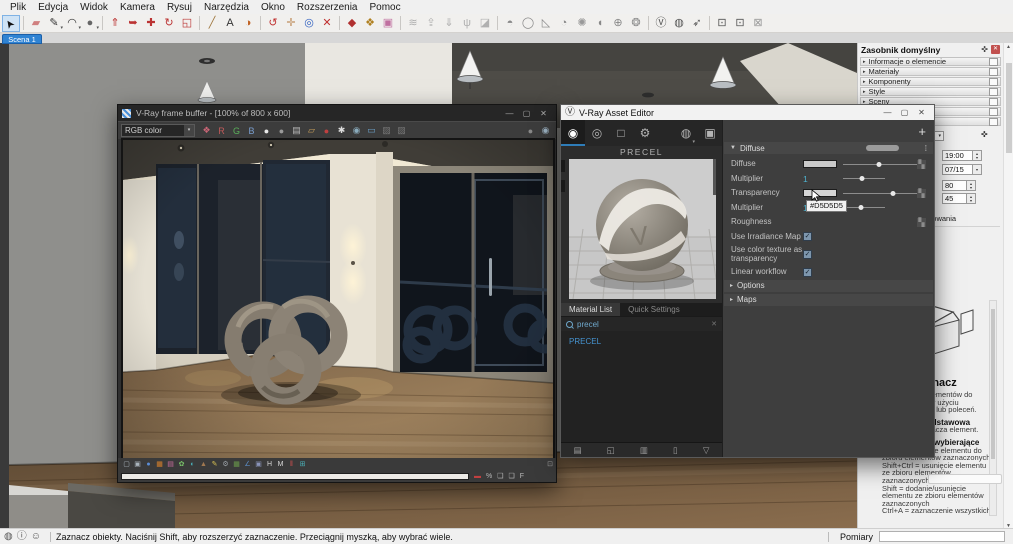 Image resolution: width=1013 pixels, height=544 pixels. What do you see at coordinates (251, 130) in the screenshot?
I see `blue-channel-icon: B` at bounding box center [251, 130].